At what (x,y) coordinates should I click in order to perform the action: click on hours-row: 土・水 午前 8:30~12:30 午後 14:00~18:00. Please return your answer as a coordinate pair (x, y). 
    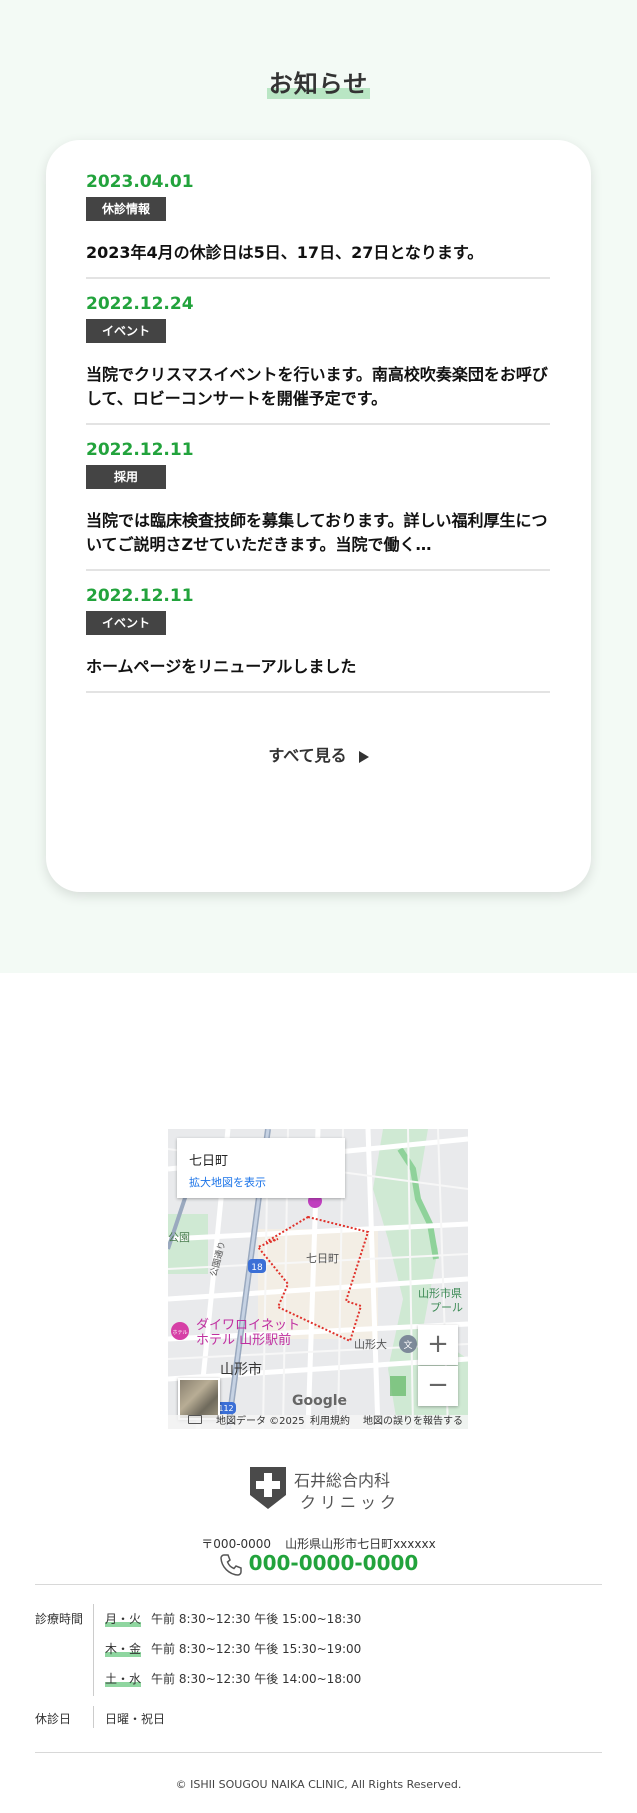
    Looking at the image, I should click on (233, 1678).